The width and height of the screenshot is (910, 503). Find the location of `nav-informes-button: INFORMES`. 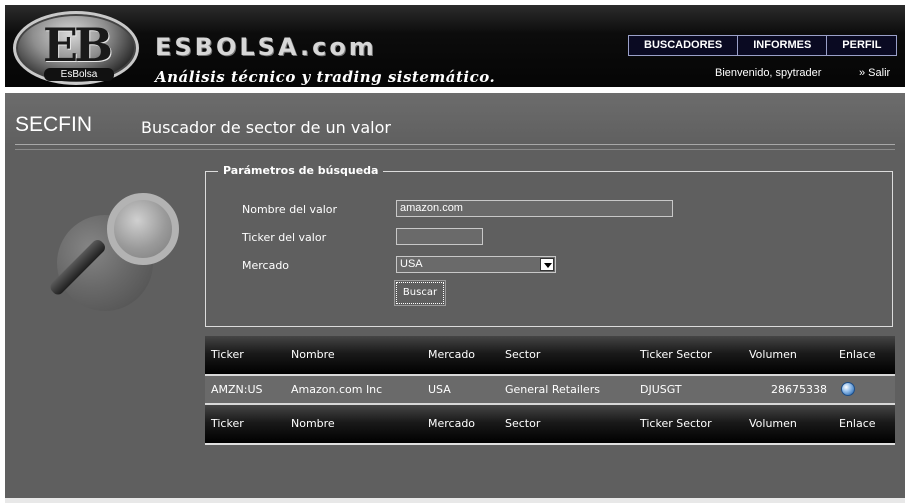

nav-informes-button: INFORMES is located at coordinates (782, 45).